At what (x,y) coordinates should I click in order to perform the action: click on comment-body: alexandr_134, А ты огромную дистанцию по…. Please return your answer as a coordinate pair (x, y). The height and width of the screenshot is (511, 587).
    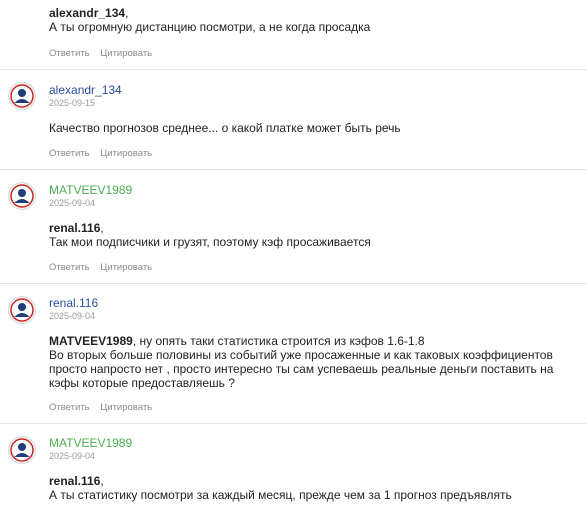
    Looking at the image, I should click on (210, 20).